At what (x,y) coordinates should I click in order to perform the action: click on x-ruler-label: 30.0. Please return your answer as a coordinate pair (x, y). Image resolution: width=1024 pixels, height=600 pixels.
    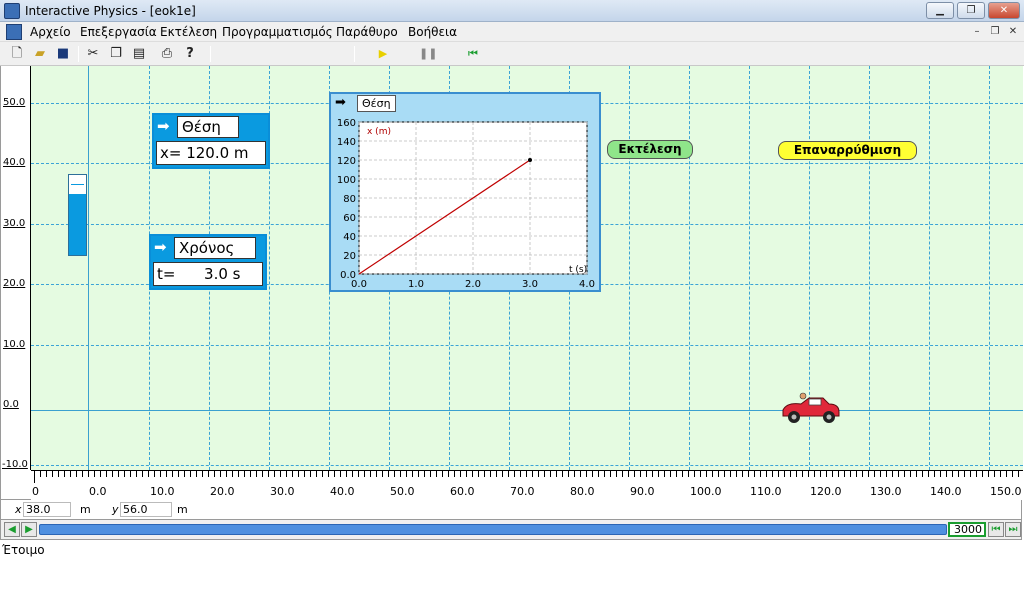
    Looking at the image, I should click on (282, 491).